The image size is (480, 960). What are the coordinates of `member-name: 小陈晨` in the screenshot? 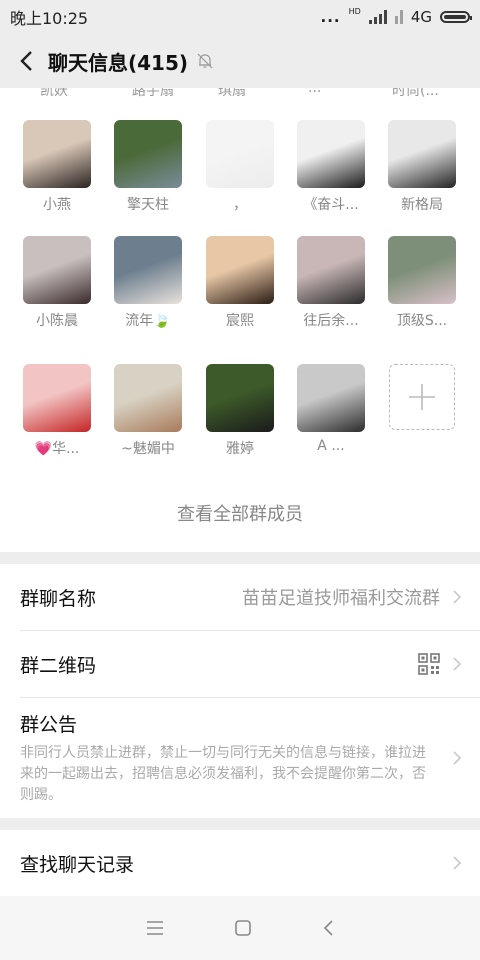 It's located at (57, 321).